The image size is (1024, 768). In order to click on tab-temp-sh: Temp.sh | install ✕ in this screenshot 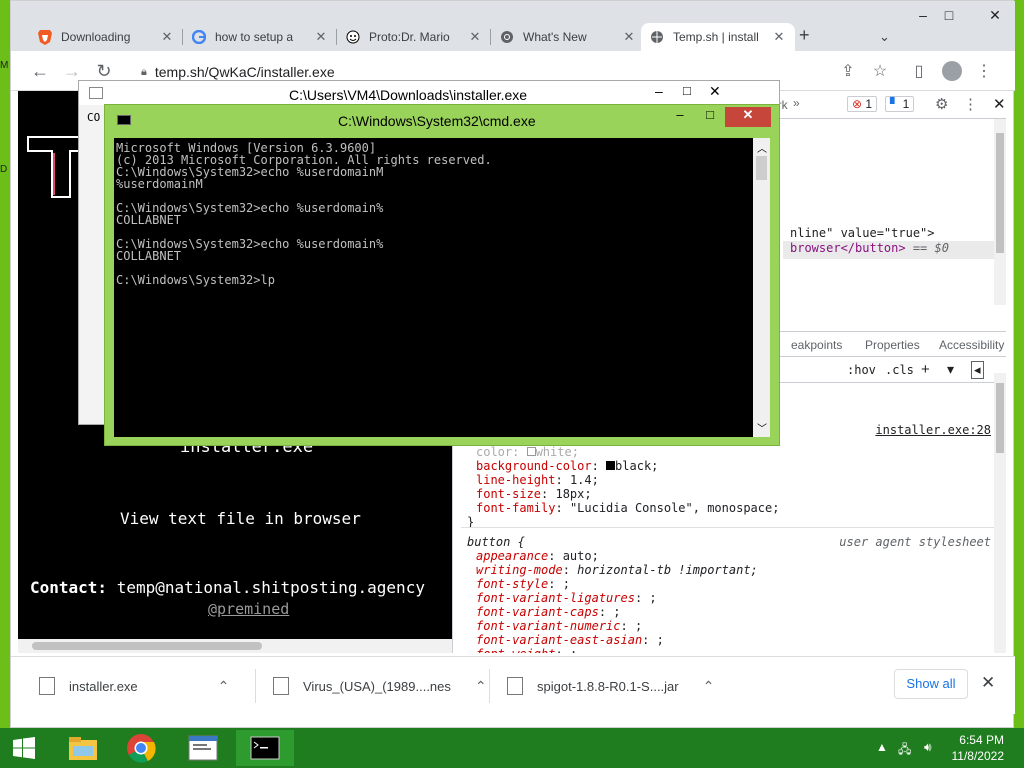, I will do `click(718, 37)`.